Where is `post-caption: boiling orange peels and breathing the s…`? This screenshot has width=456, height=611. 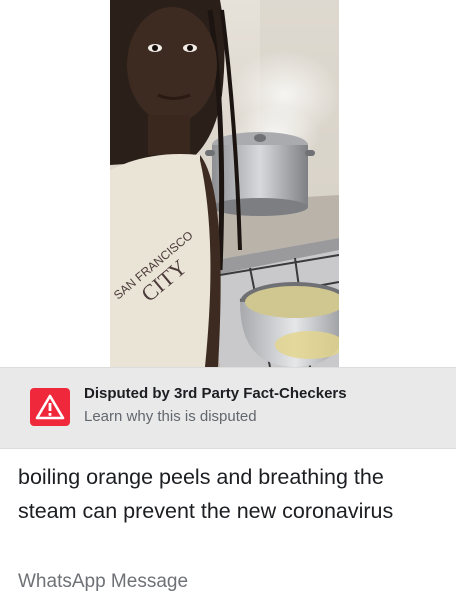
post-caption: boiling orange peels and breathing the s… is located at coordinates (206, 494).